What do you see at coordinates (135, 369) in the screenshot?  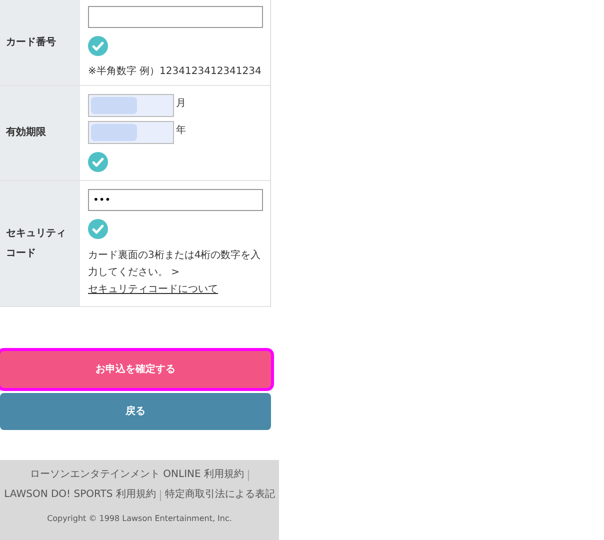 I see `confirm-button: お申込を確定する` at bounding box center [135, 369].